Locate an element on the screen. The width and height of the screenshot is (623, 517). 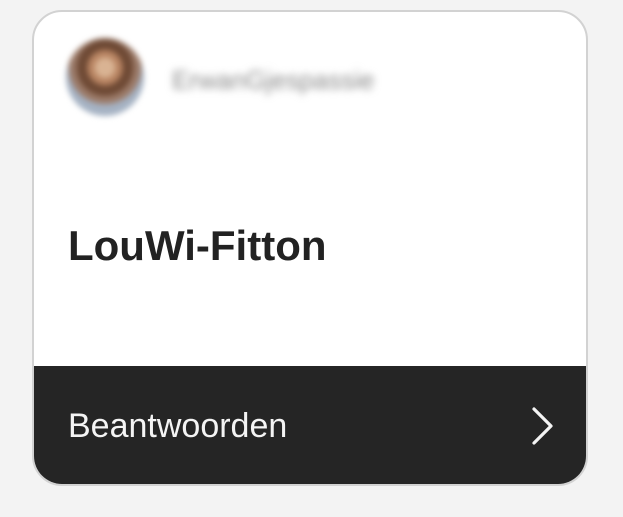
reply-button-label: Beantwoorden is located at coordinates (178, 426).